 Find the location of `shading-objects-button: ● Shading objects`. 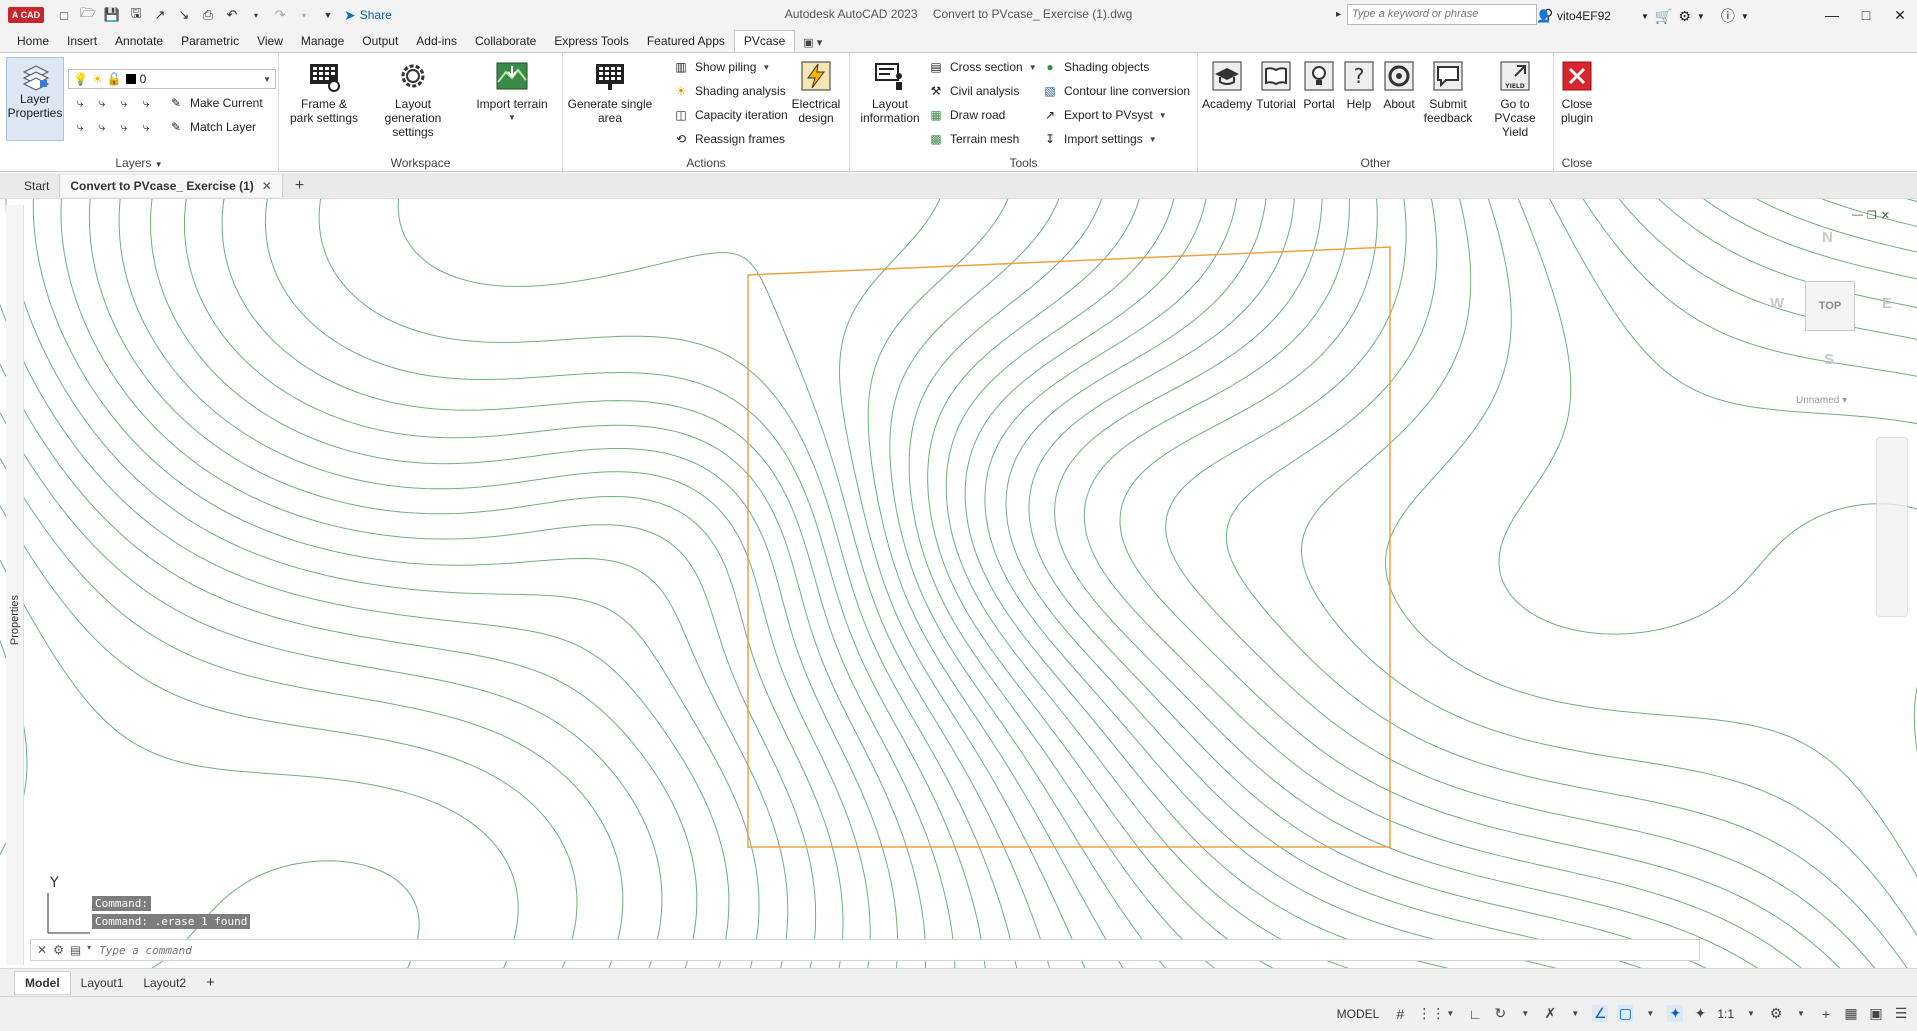

shading-objects-button: ● Shading objects is located at coordinates (1095, 67).